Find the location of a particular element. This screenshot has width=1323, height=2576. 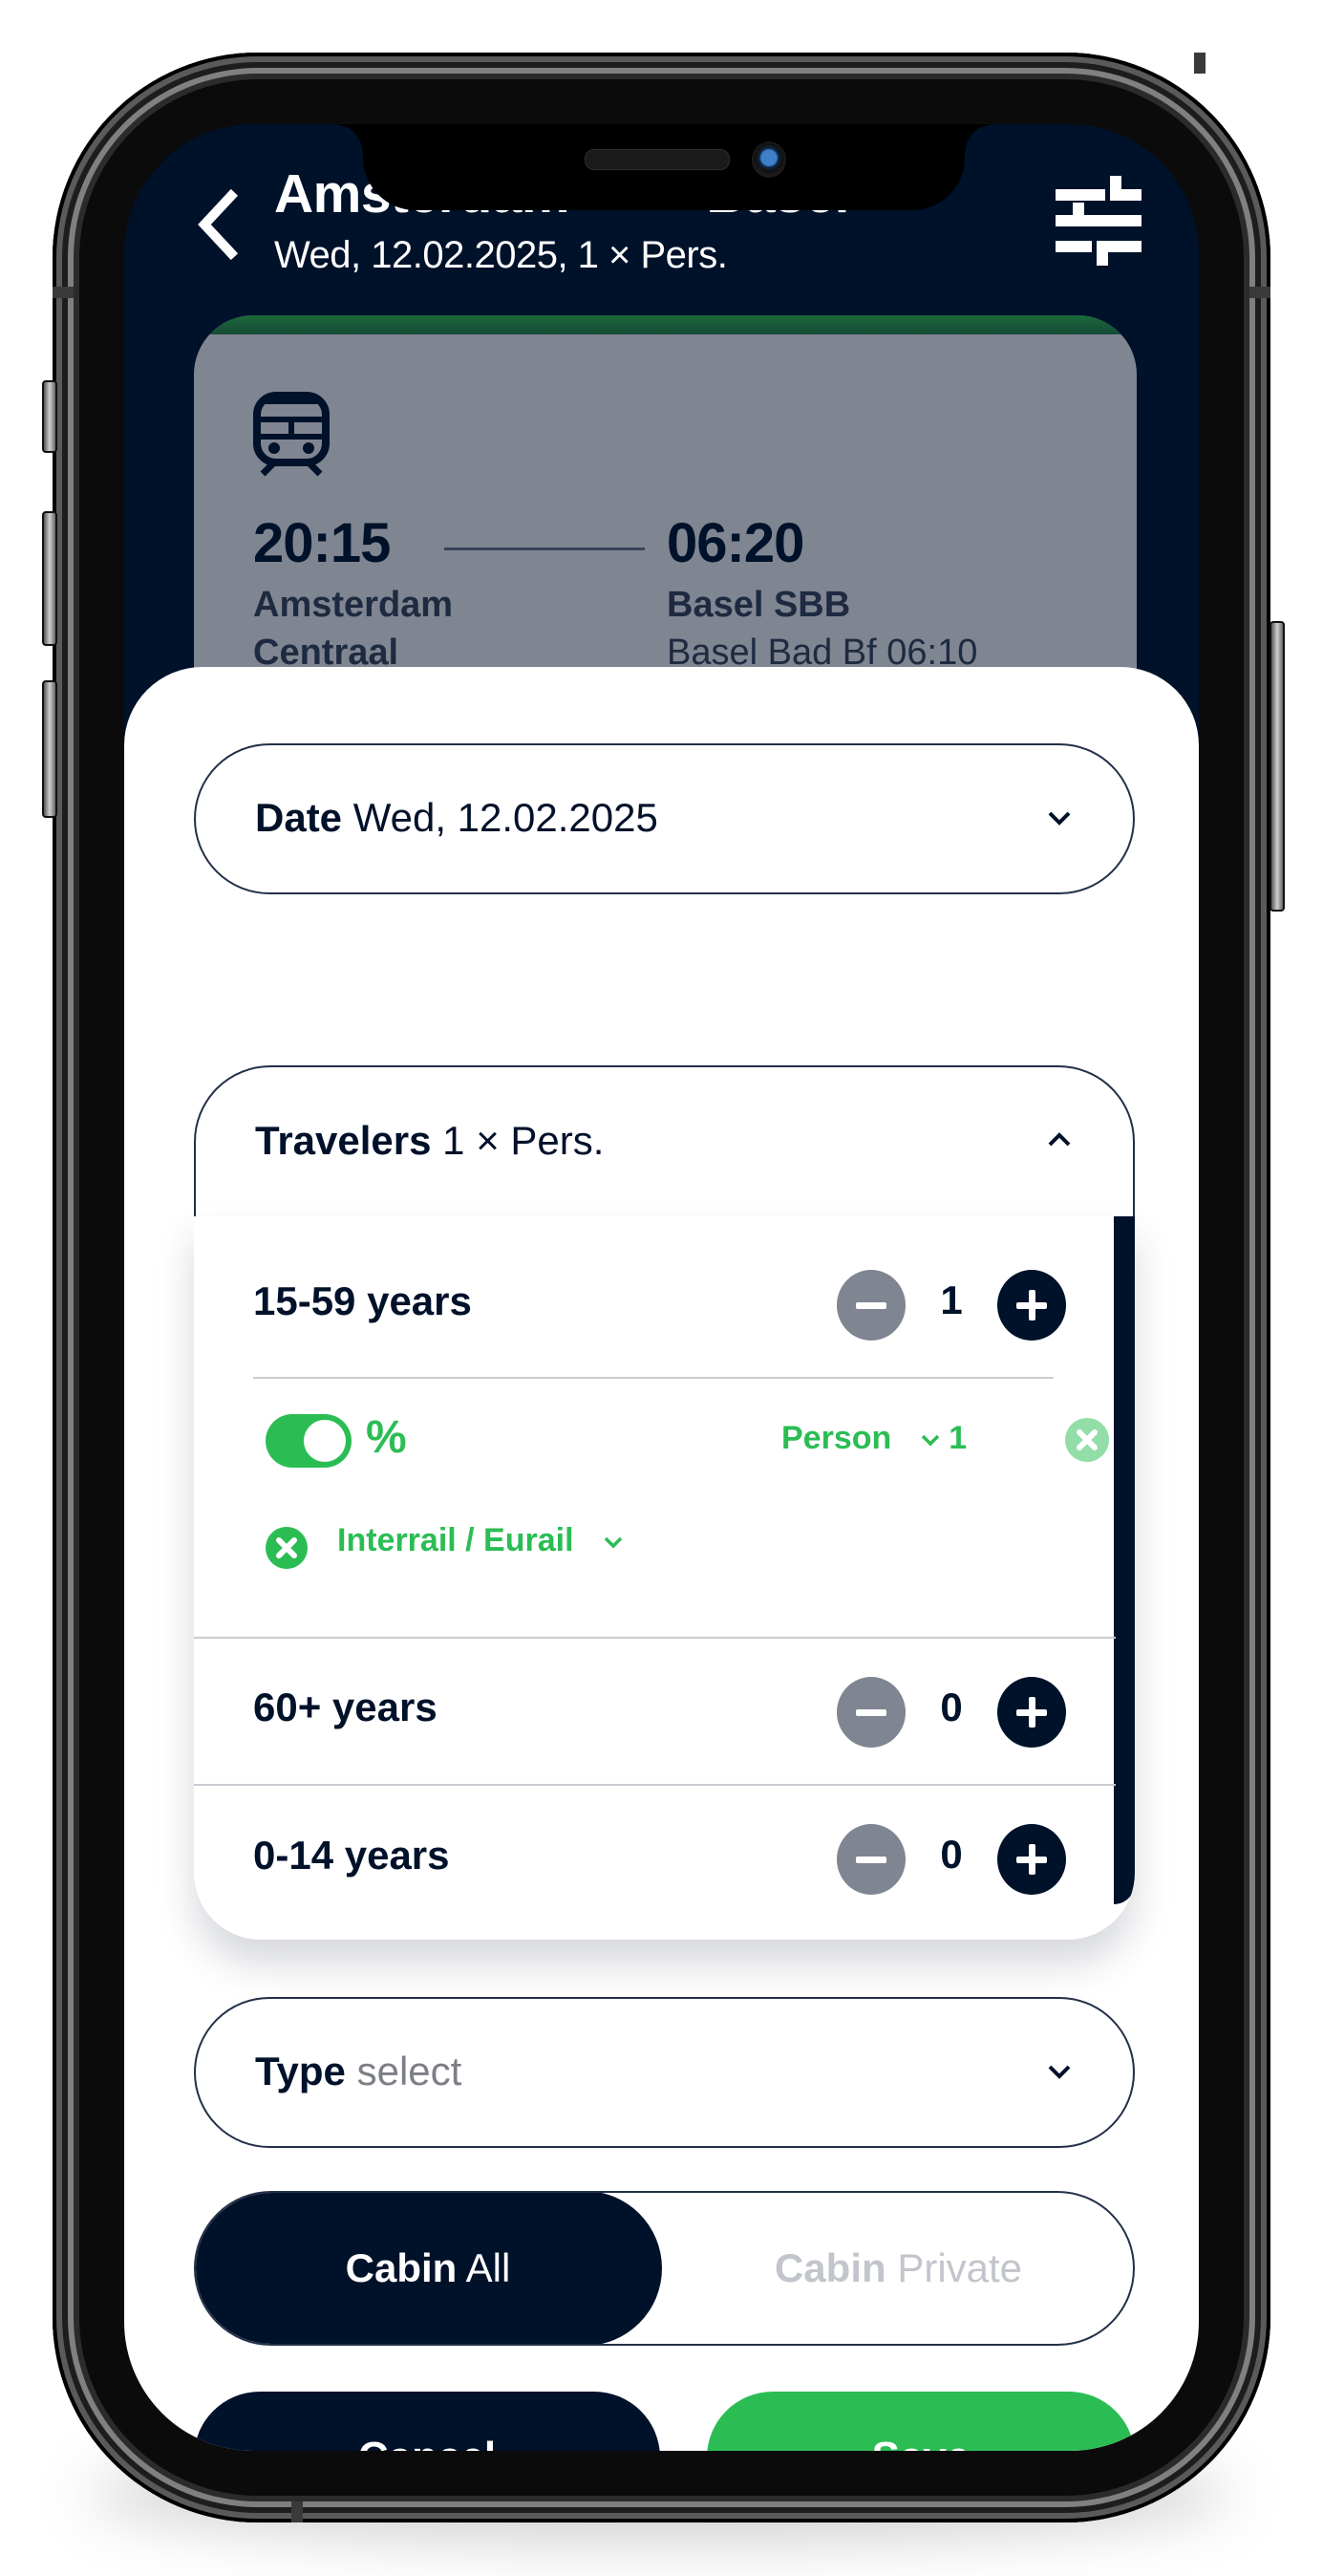

age-group-label: 60+ years is located at coordinates (345, 1707).